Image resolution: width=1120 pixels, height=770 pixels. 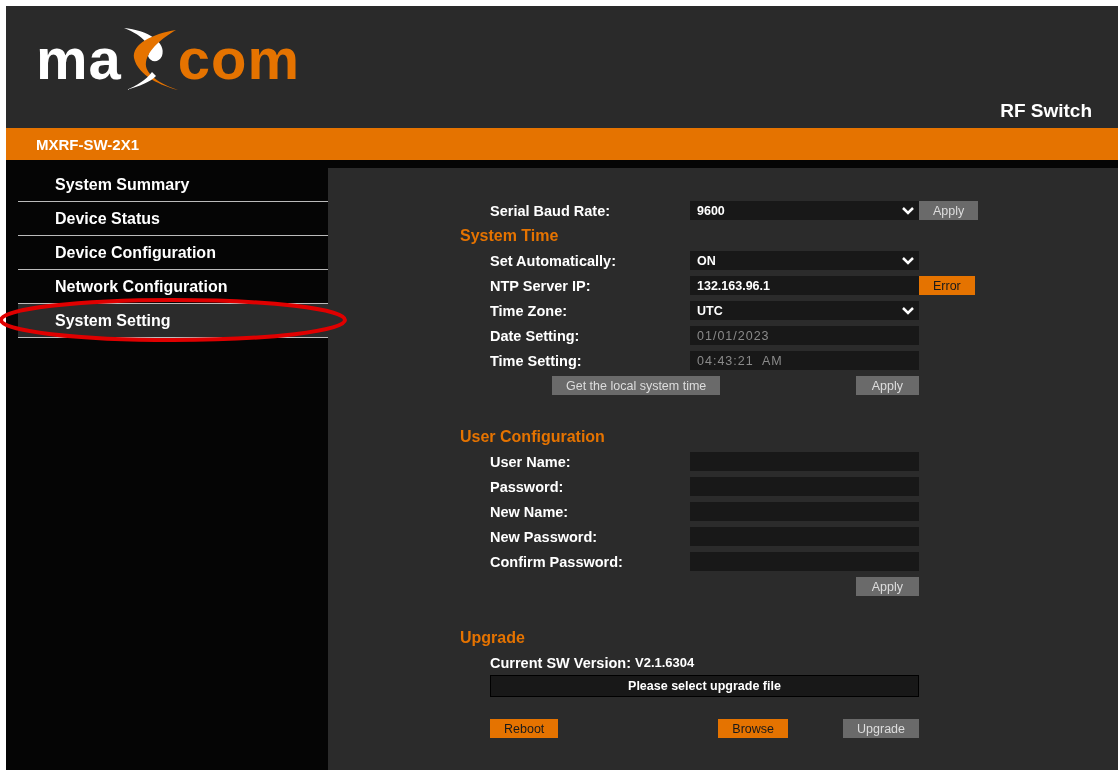 I want to click on reboot-button: Reboot, so click(x=524, y=728).